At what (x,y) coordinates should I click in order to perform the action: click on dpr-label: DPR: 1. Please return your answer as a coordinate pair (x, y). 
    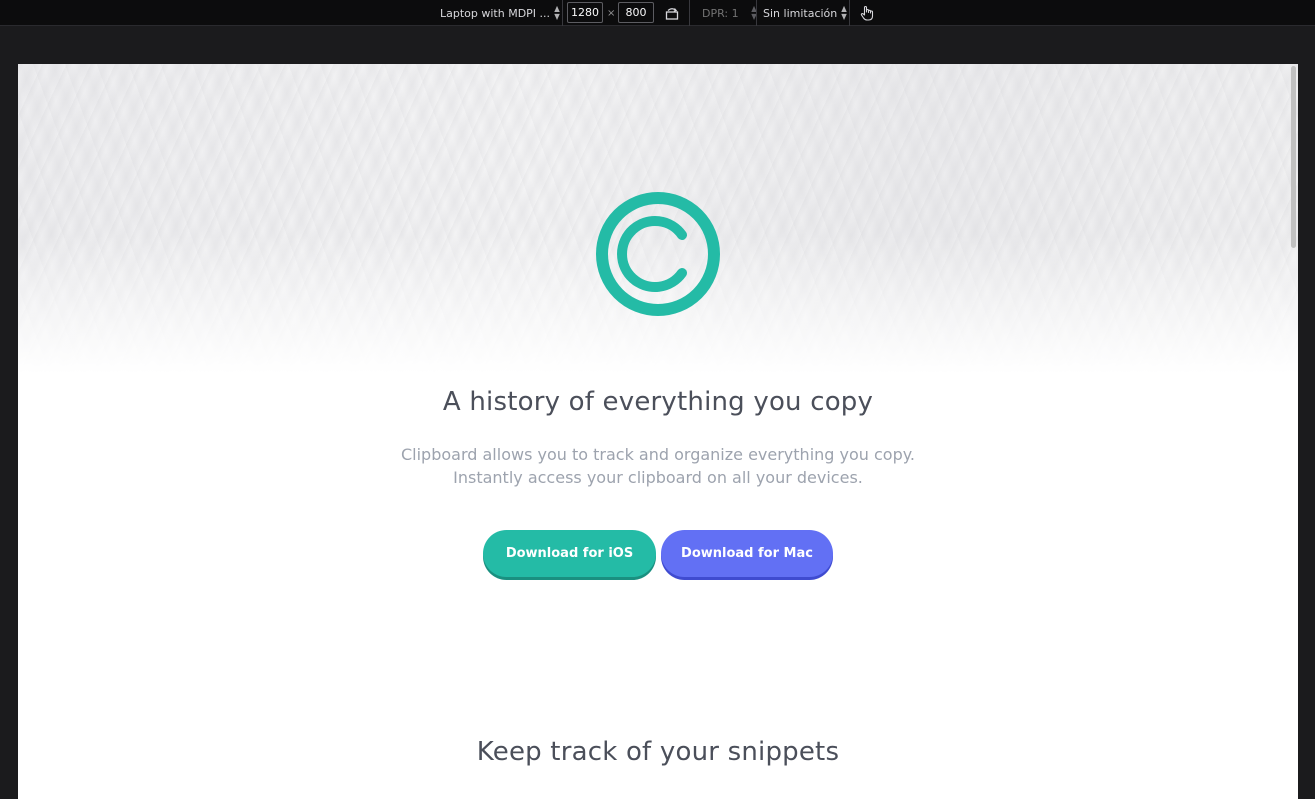
    Looking at the image, I should click on (720, 13).